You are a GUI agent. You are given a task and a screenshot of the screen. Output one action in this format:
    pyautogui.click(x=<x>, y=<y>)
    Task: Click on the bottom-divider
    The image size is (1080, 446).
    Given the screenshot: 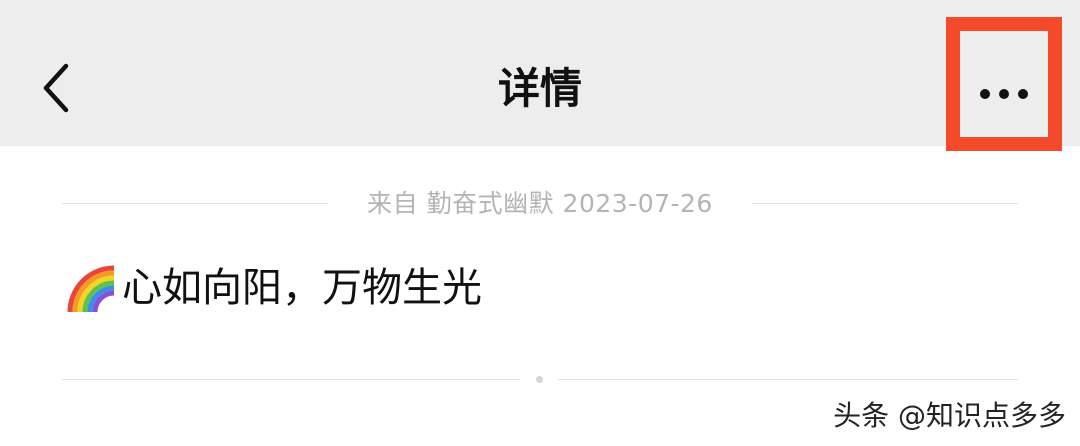 What is the action you would take?
    pyautogui.click(x=540, y=380)
    